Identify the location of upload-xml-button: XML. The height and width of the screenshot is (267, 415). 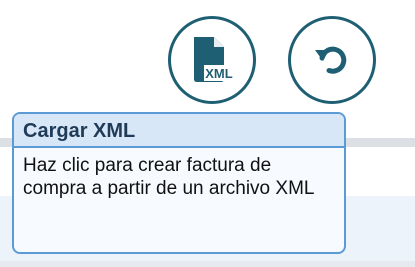
(212, 60).